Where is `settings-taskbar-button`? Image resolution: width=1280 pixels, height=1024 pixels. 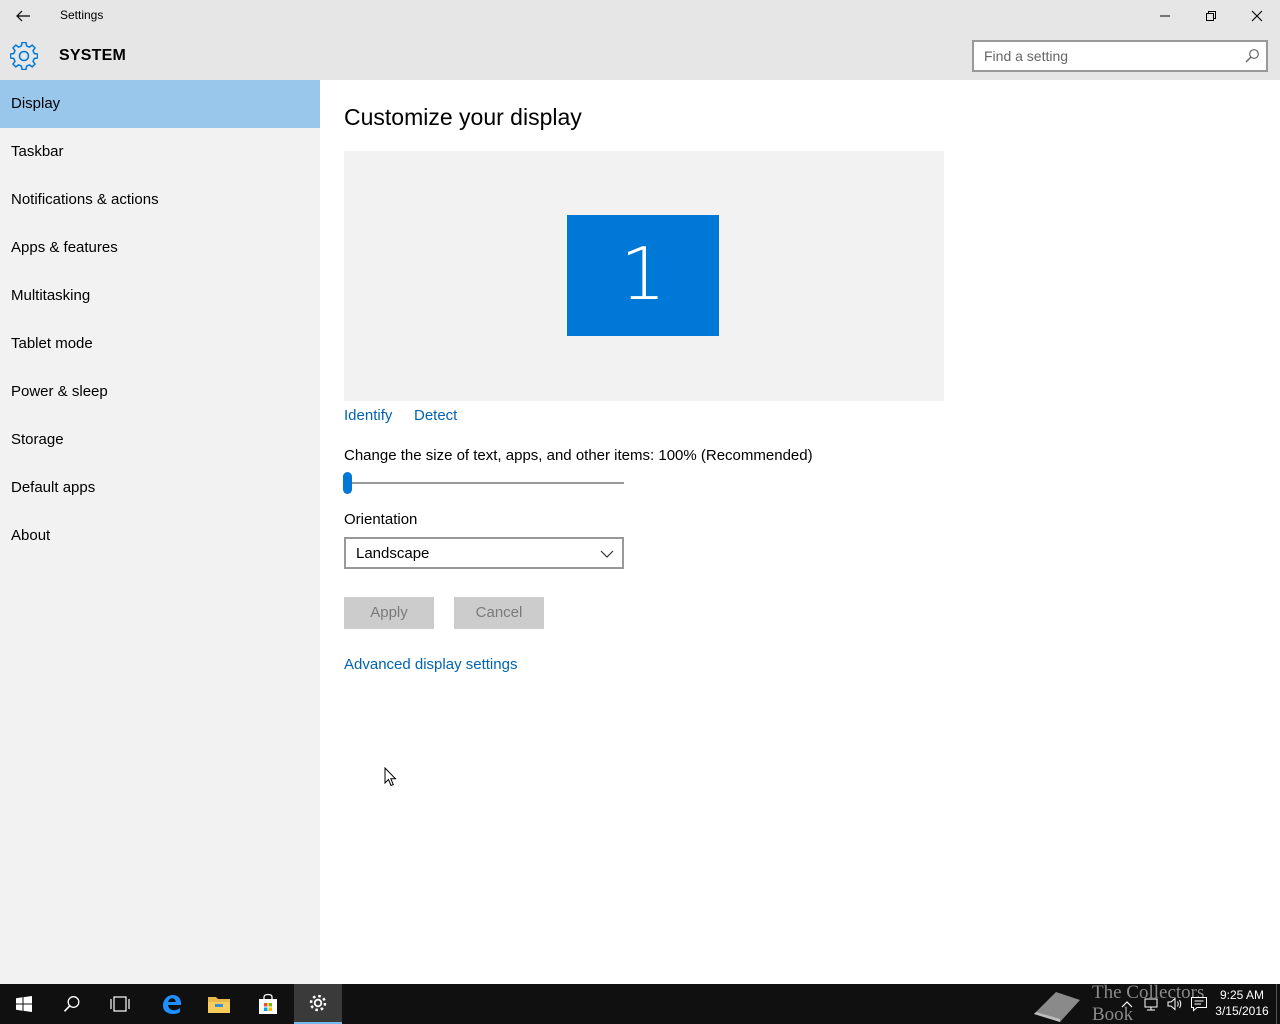 settings-taskbar-button is located at coordinates (318, 1004).